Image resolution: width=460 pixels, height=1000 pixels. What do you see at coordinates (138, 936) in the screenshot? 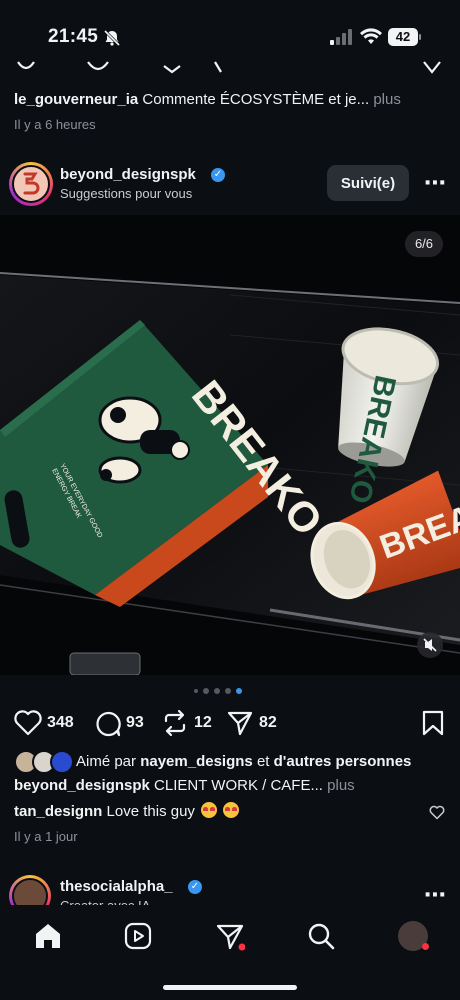
I see `reels-icon` at bounding box center [138, 936].